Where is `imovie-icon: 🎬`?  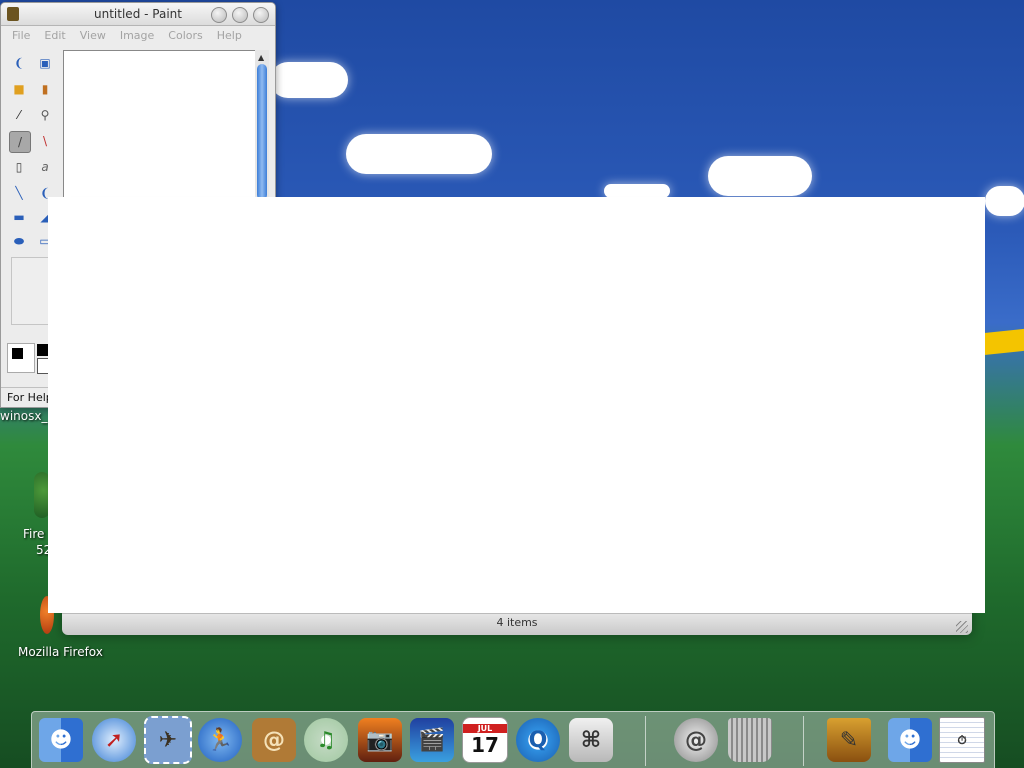
imovie-icon: 🎬 is located at coordinates (432, 740).